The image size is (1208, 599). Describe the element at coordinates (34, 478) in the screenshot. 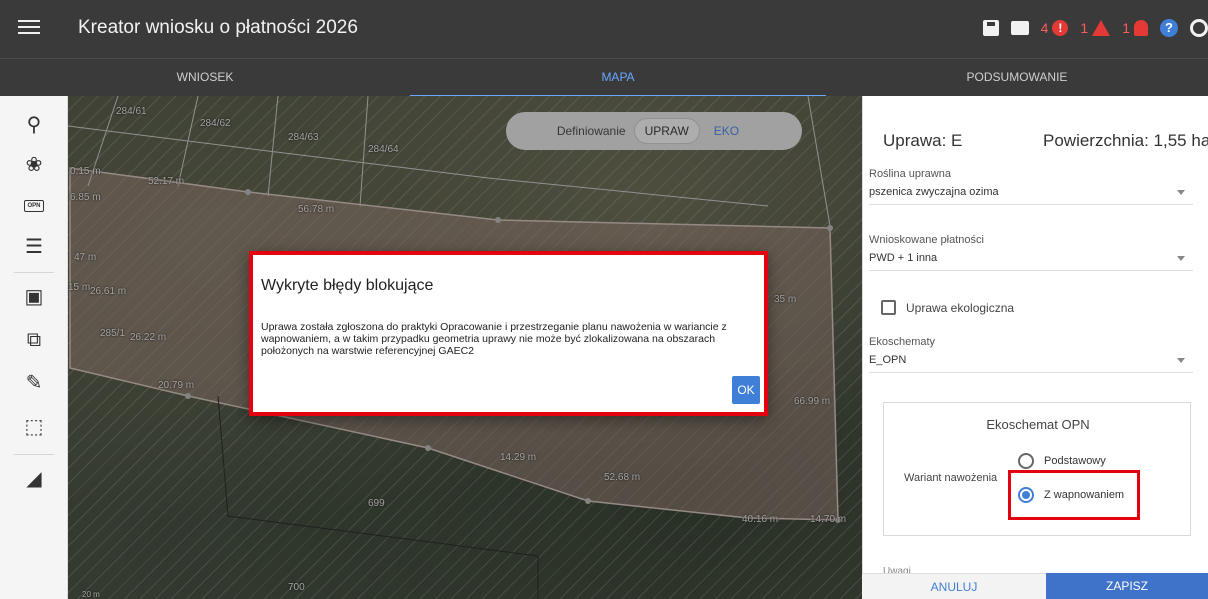

I see `measure-icon: ◢` at that location.